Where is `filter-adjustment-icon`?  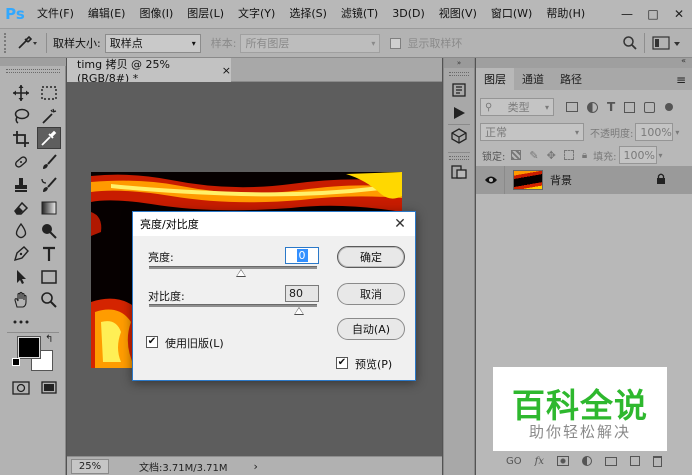 filter-adjustment-icon is located at coordinates (592, 107).